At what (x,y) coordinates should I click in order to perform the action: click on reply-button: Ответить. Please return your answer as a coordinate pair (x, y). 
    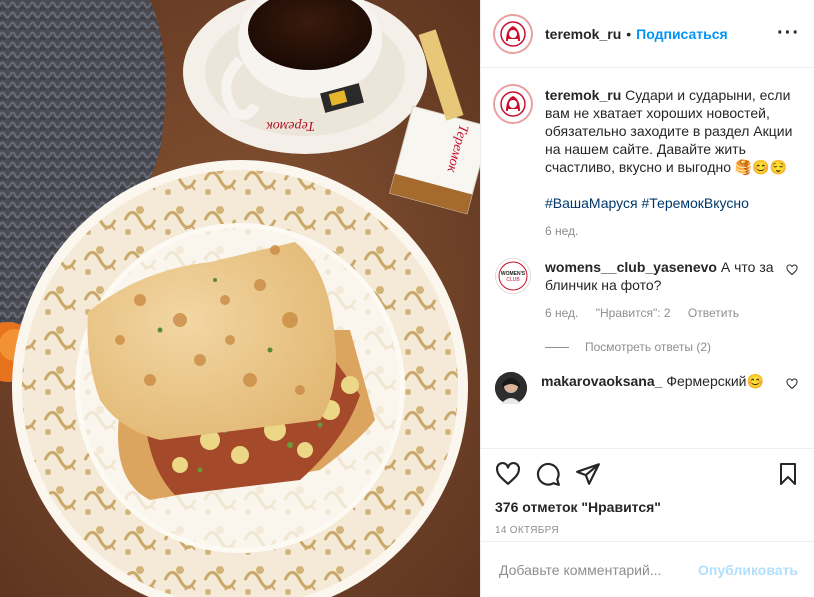
    Looking at the image, I should click on (713, 313).